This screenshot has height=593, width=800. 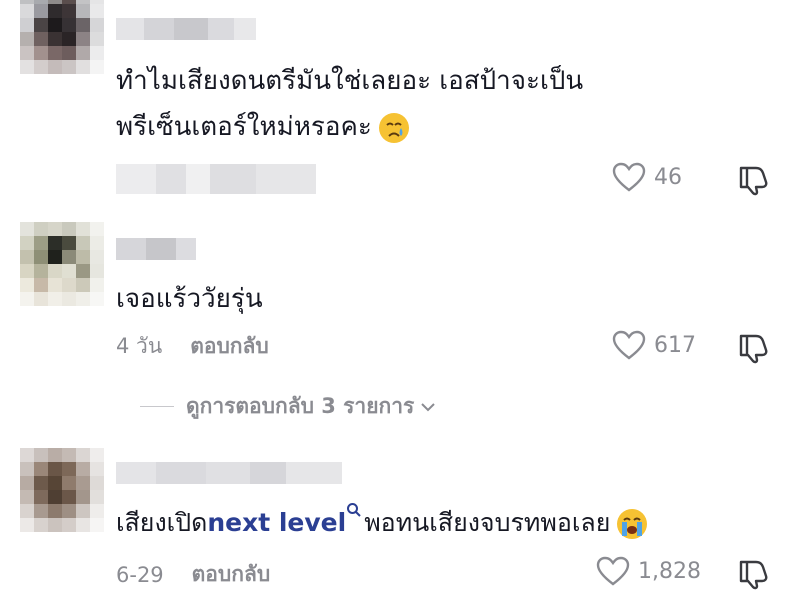 I want to click on crying-face-emoji, so click(x=393, y=127).